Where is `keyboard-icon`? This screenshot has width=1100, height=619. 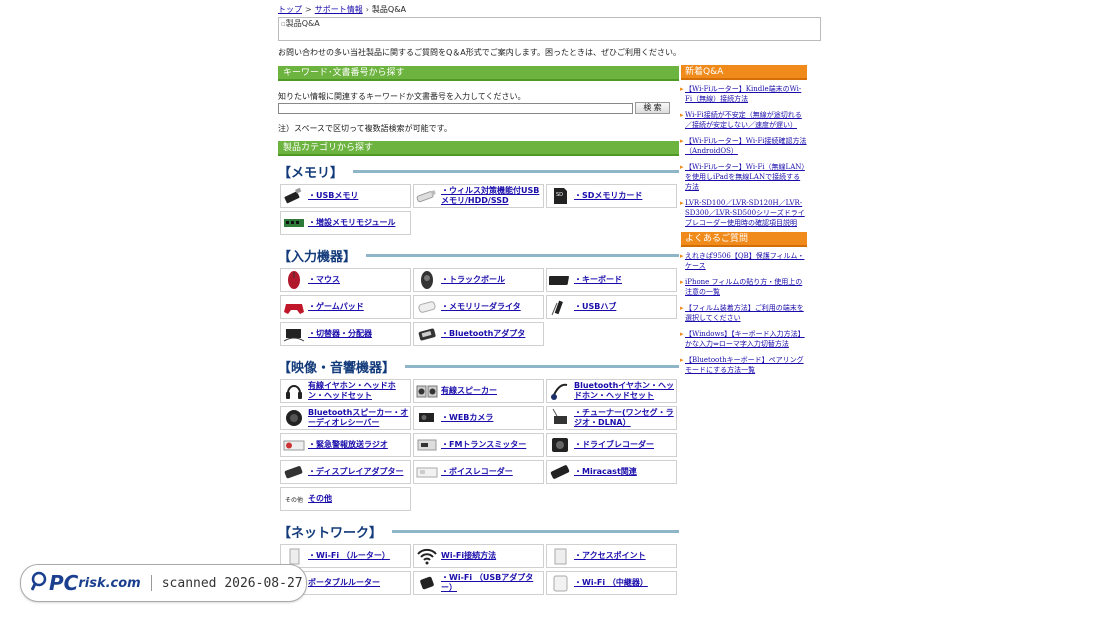
keyboard-icon is located at coordinates (560, 280).